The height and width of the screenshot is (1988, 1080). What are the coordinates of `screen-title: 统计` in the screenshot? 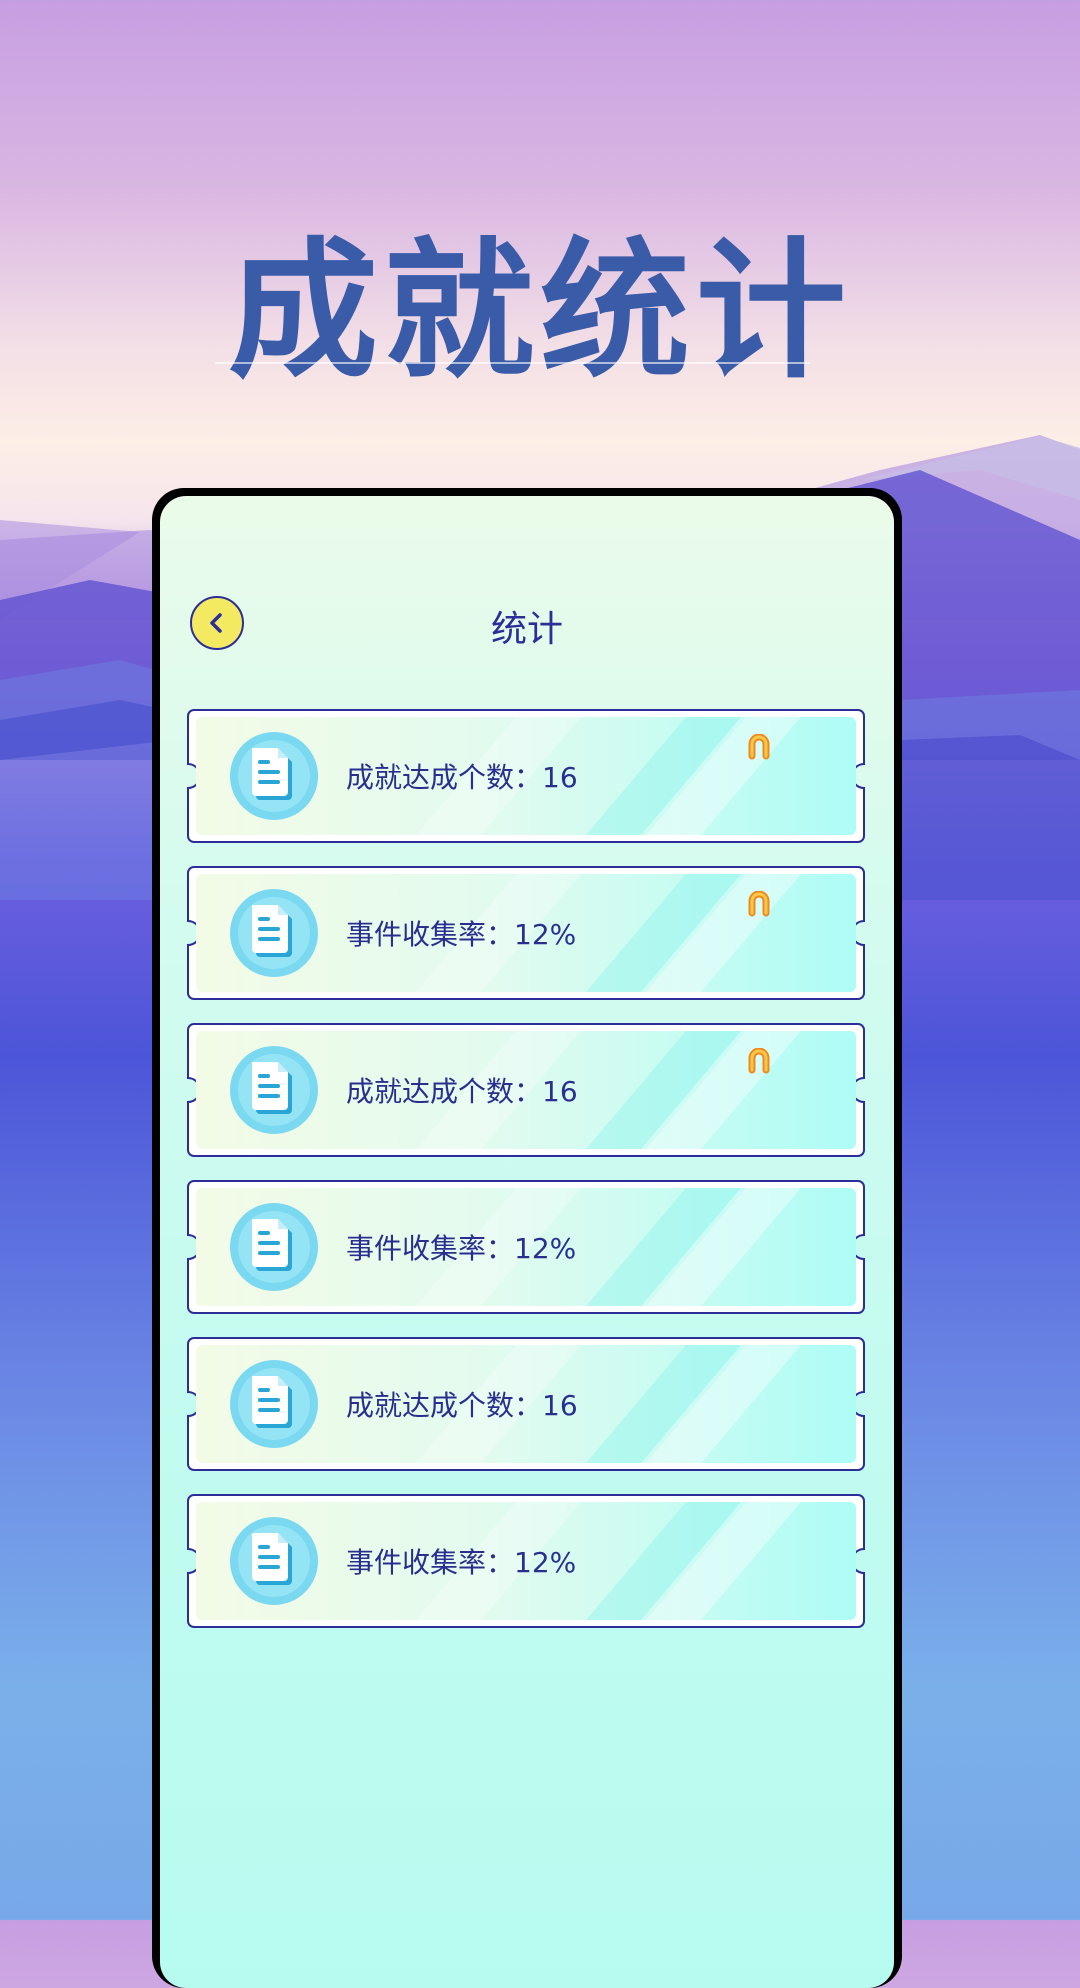 It's located at (526, 629).